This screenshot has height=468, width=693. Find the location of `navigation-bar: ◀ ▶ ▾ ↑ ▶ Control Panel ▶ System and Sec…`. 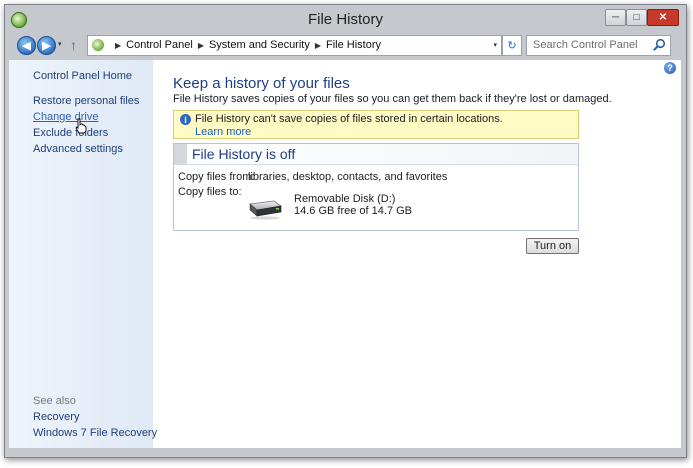

navigation-bar: ◀ ▶ ▾ ↑ ▶ Control Panel ▶ System and Sec… is located at coordinates (345, 45).